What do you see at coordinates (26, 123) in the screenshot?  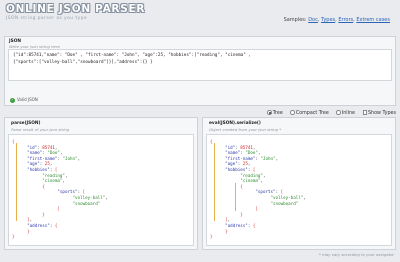 I see `parse-panel-title: parse(JSON)` at bounding box center [26, 123].